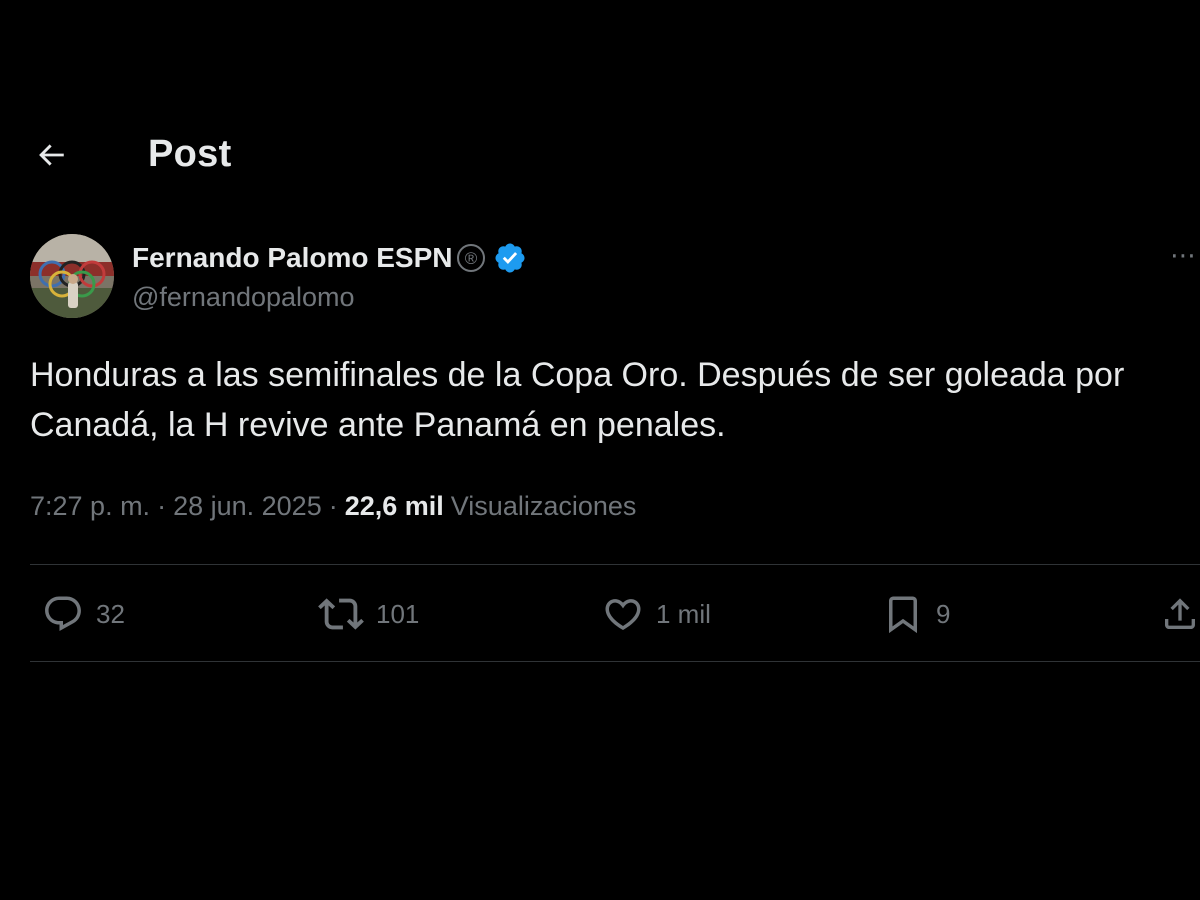 The height and width of the screenshot is (900, 1200). What do you see at coordinates (1185, 259) in the screenshot?
I see `more-options-button: ⋯` at bounding box center [1185, 259].